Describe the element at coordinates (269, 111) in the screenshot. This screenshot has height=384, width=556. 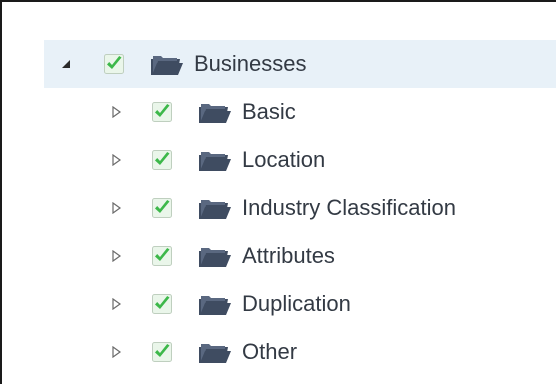
I see `tree-node-label: Basic` at that location.